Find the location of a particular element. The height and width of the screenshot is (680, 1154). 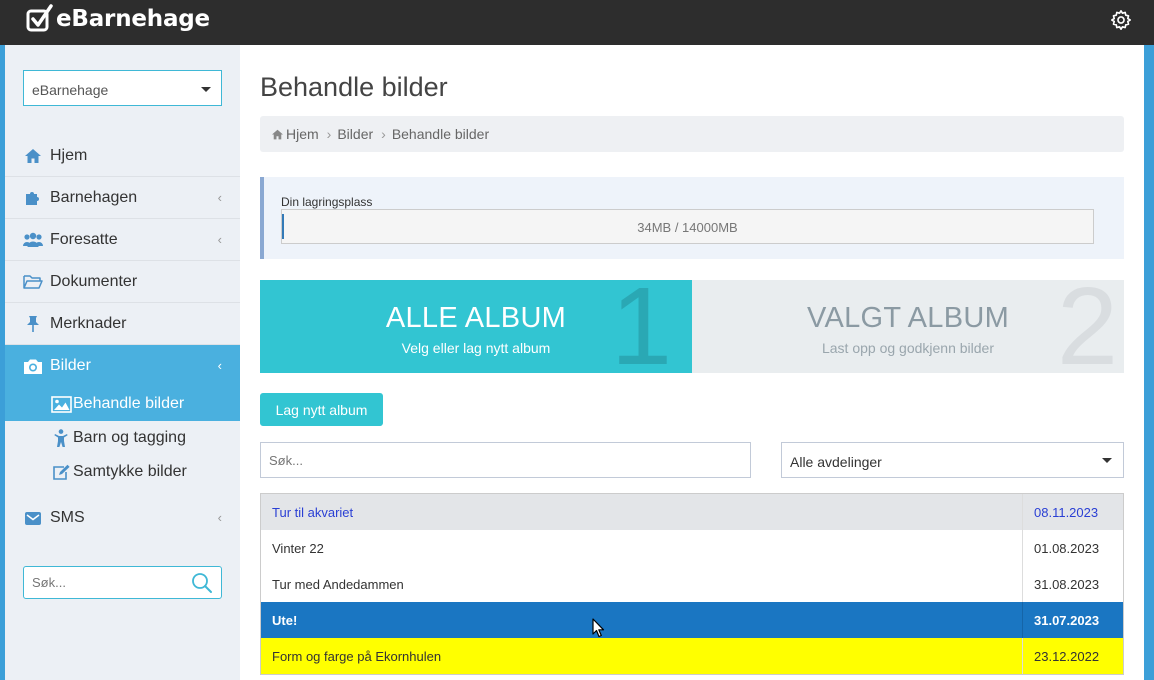

sidebar-item-barnehagen: Barnehagen ‹ is located at coordinates (122, 198).